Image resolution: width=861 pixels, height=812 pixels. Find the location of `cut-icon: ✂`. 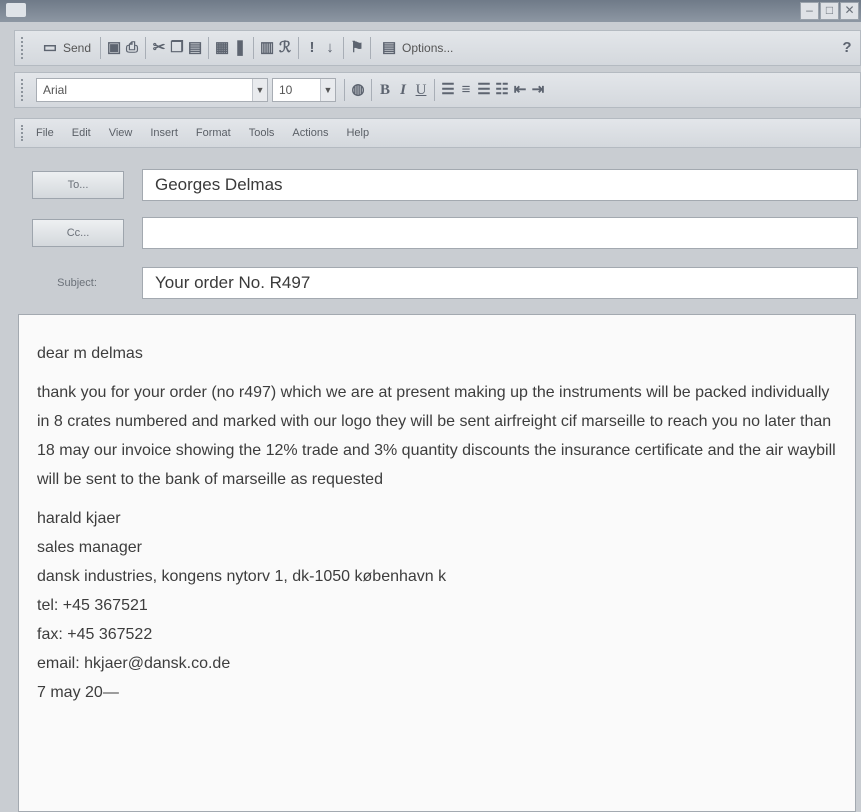

cut-icon: ✂ is located at coordinates (159, 48).